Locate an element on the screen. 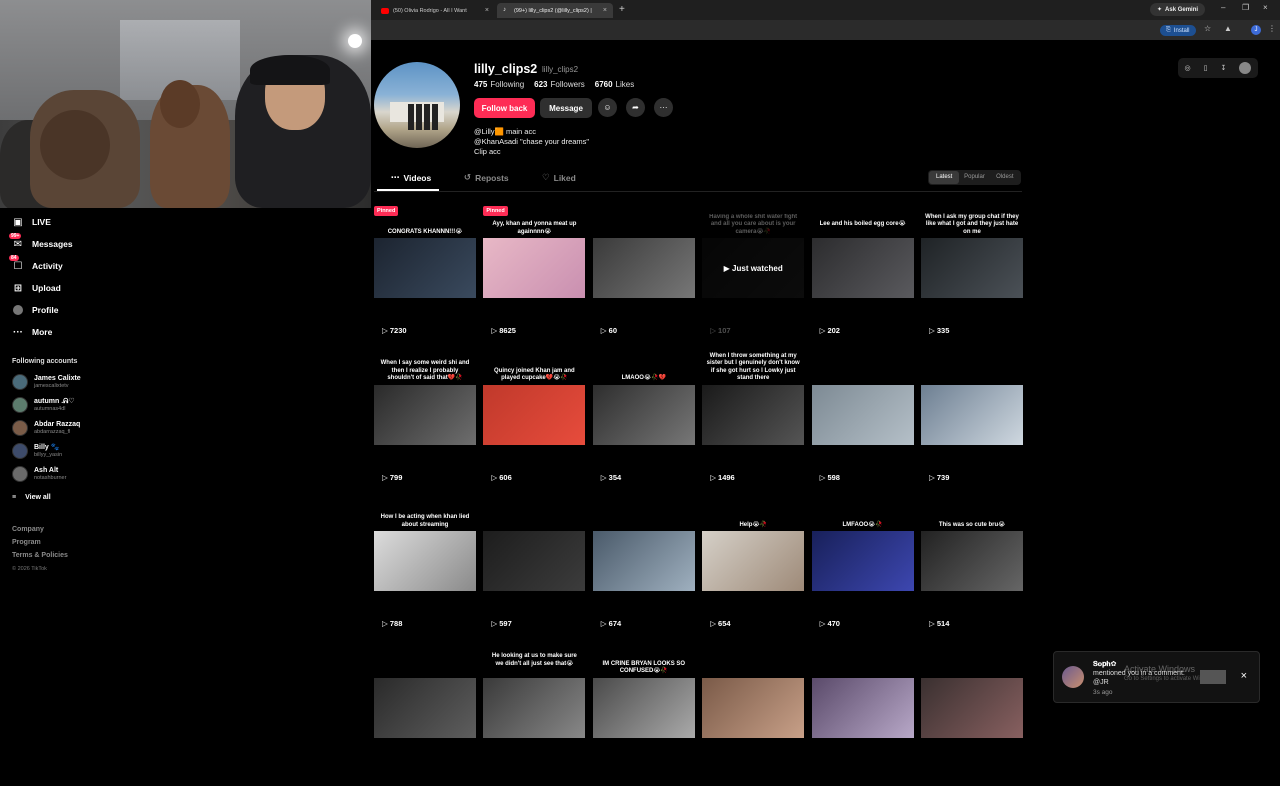  video-card: ▷ 597 is located at coordinates (534, 569).